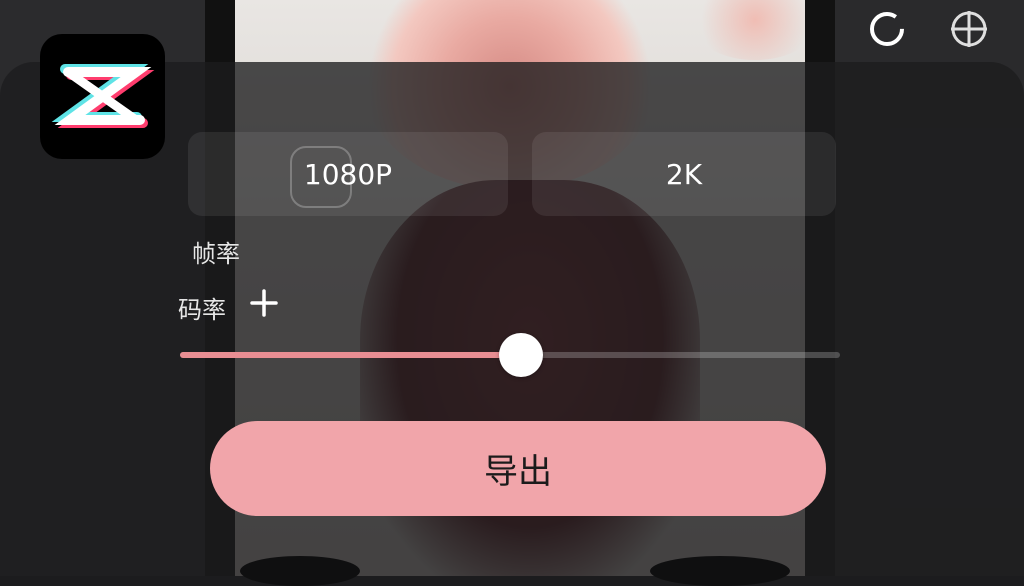  What do you see at coordinates (102, 96) in the screenshot?
I see `capcut-logo-icon` at bounding box center [102, 96].